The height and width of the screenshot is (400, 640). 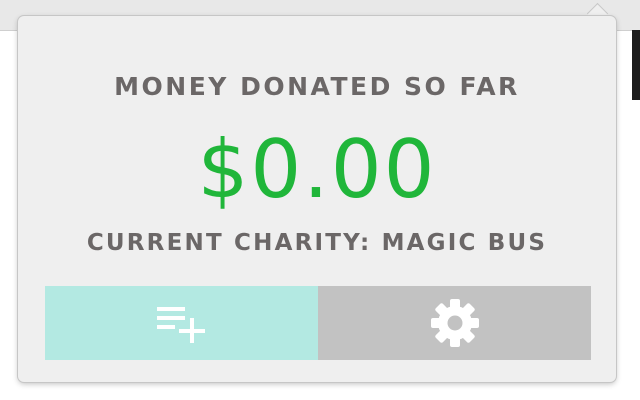 I want to click on current-charity-label: CURRENT CHARITY: MAGIC BUS, so click(x=317, y=243).